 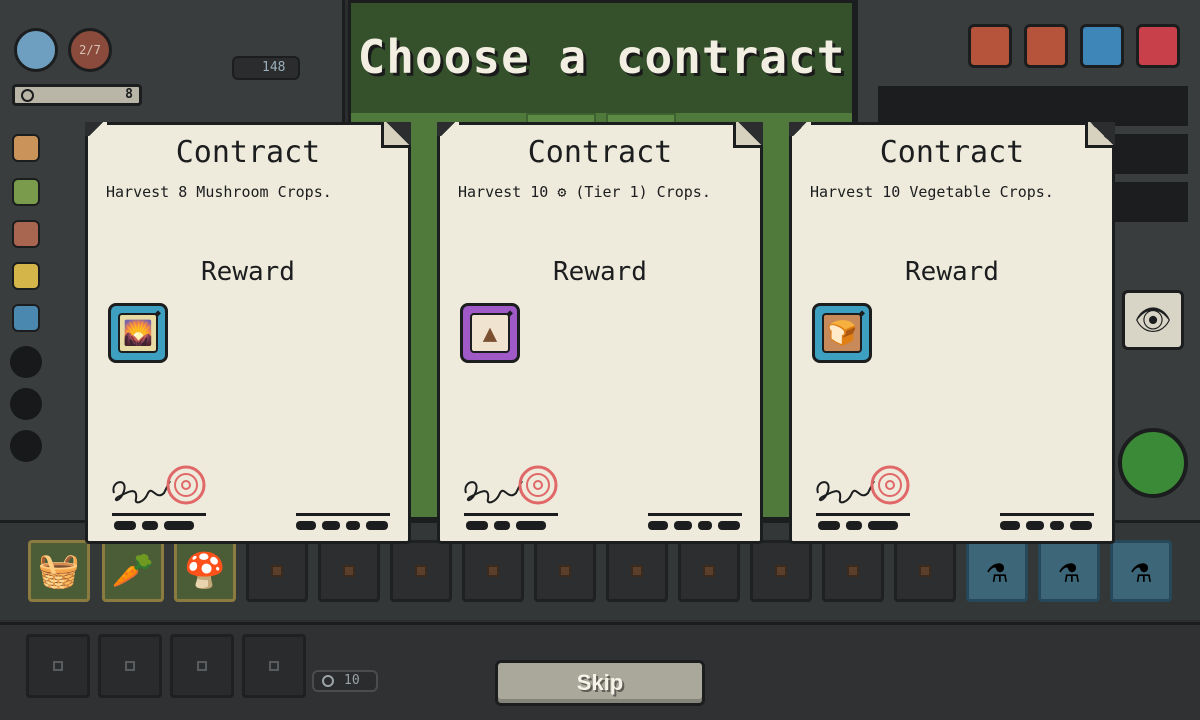 What do you see at coordinates (990, 46) in the screenshot?
I see `save-button` at bounding box center [990, 46].